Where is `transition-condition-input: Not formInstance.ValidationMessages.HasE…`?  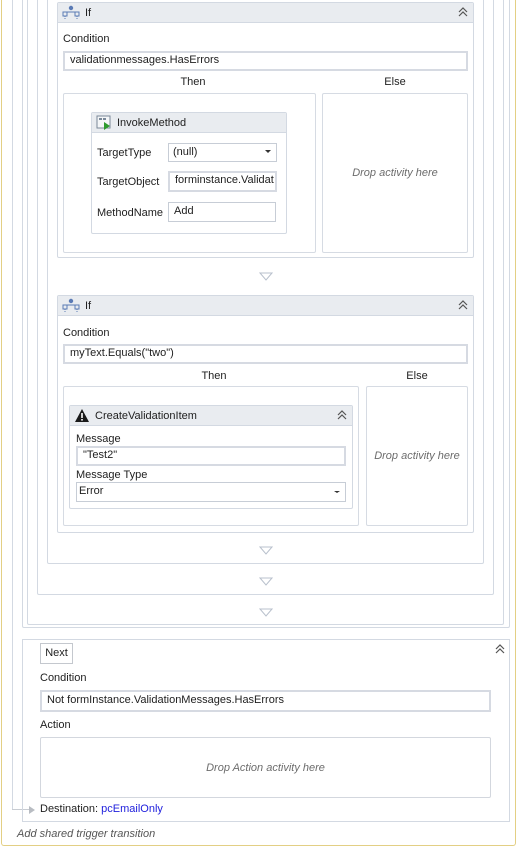
transition-condition-input: Not formInstance.ValidationMessages.HasE… is located at coordinates (265, 701).